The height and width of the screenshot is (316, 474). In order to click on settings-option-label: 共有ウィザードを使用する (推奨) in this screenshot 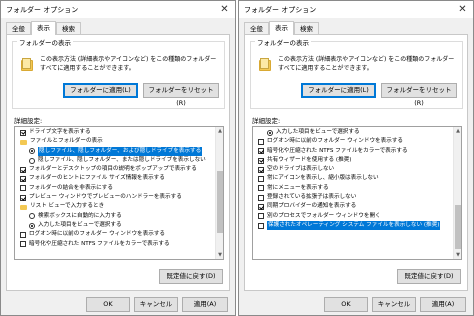, I will do `click(309, 159)`.